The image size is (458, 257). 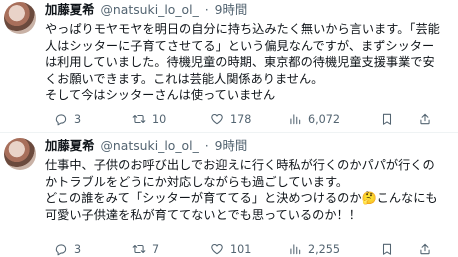 I want to click on repost-count: 7, so click(x=156, y=249).